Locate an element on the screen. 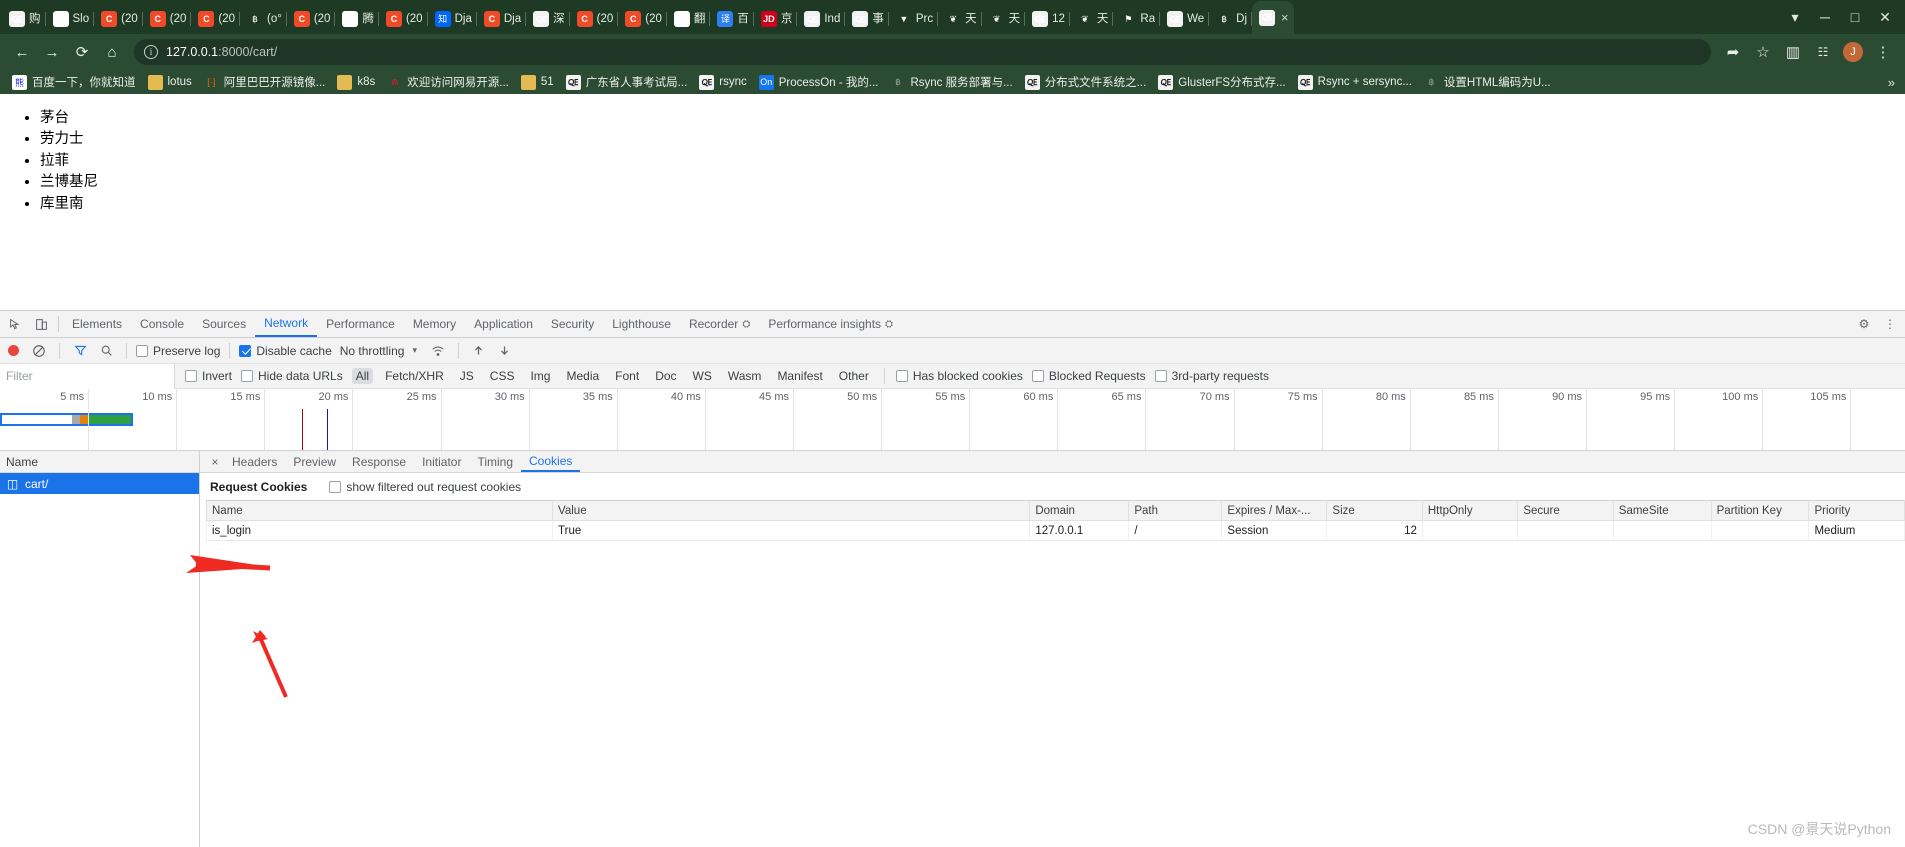  browser-tab-20: ❦ 天 is located at coordinates (960, 19).